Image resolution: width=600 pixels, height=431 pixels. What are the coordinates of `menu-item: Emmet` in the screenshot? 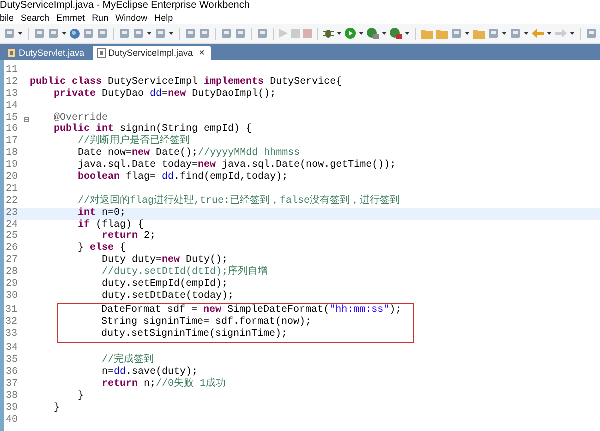 It's located at (71, 18).